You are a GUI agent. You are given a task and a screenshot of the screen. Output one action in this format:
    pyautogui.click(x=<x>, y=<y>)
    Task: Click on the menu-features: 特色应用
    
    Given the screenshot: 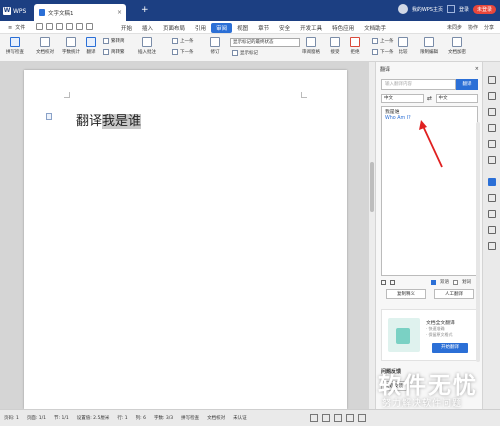 What is the action you would take?
    pyautogui.click(x=343, y=28)
    